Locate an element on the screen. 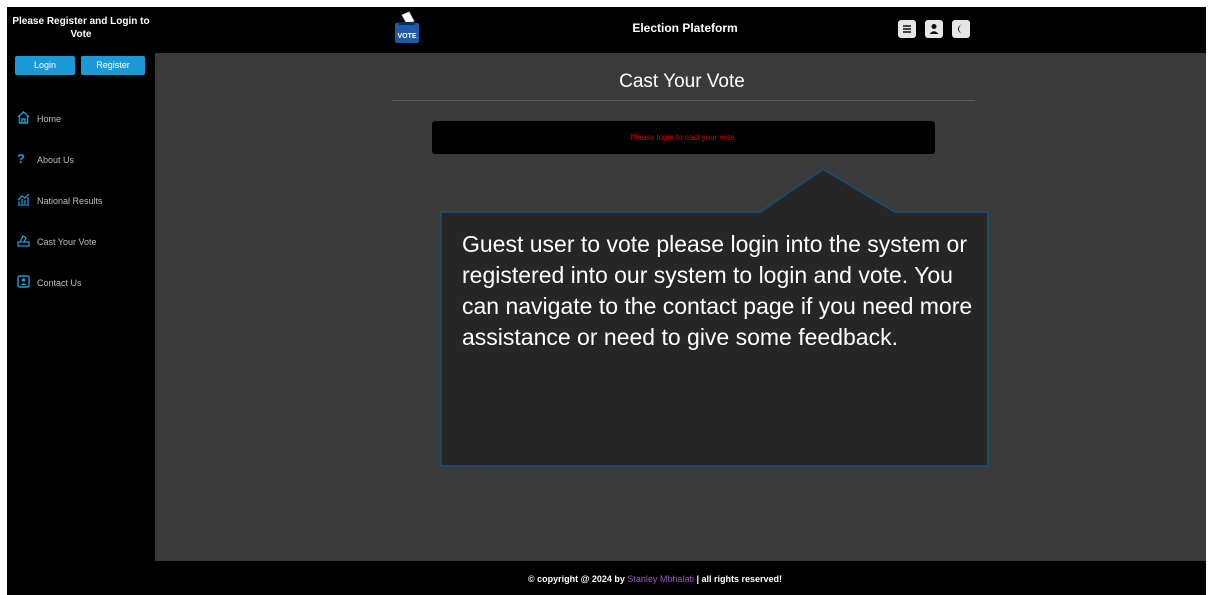  sidebar-item-contact: Contact Us is located at coordinates (81, 284).